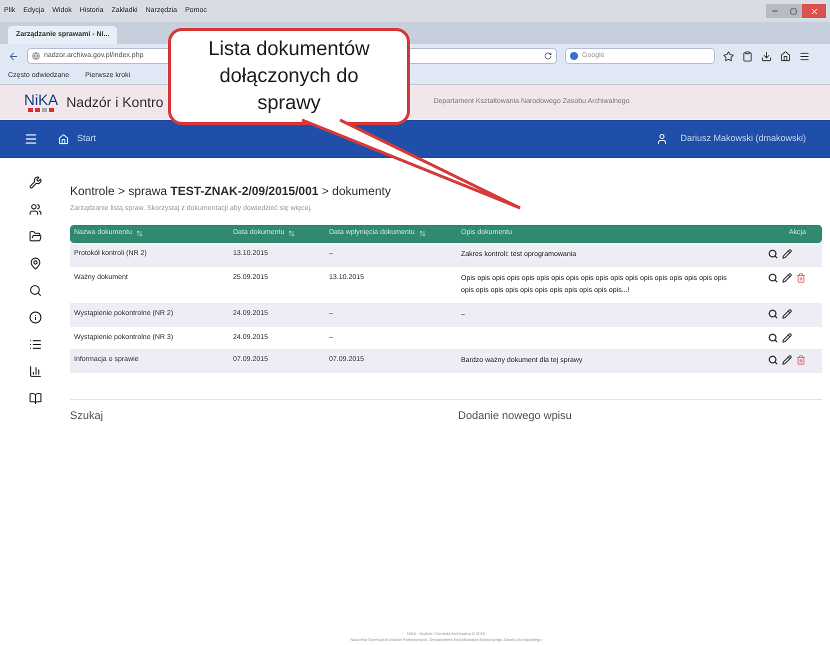 The image size is (830, 645). I want to click on breadcrumb: Kontrole > sprawa TEST-ZNAK-2/09/2015/001 > dokumenty, so click(231, 191).